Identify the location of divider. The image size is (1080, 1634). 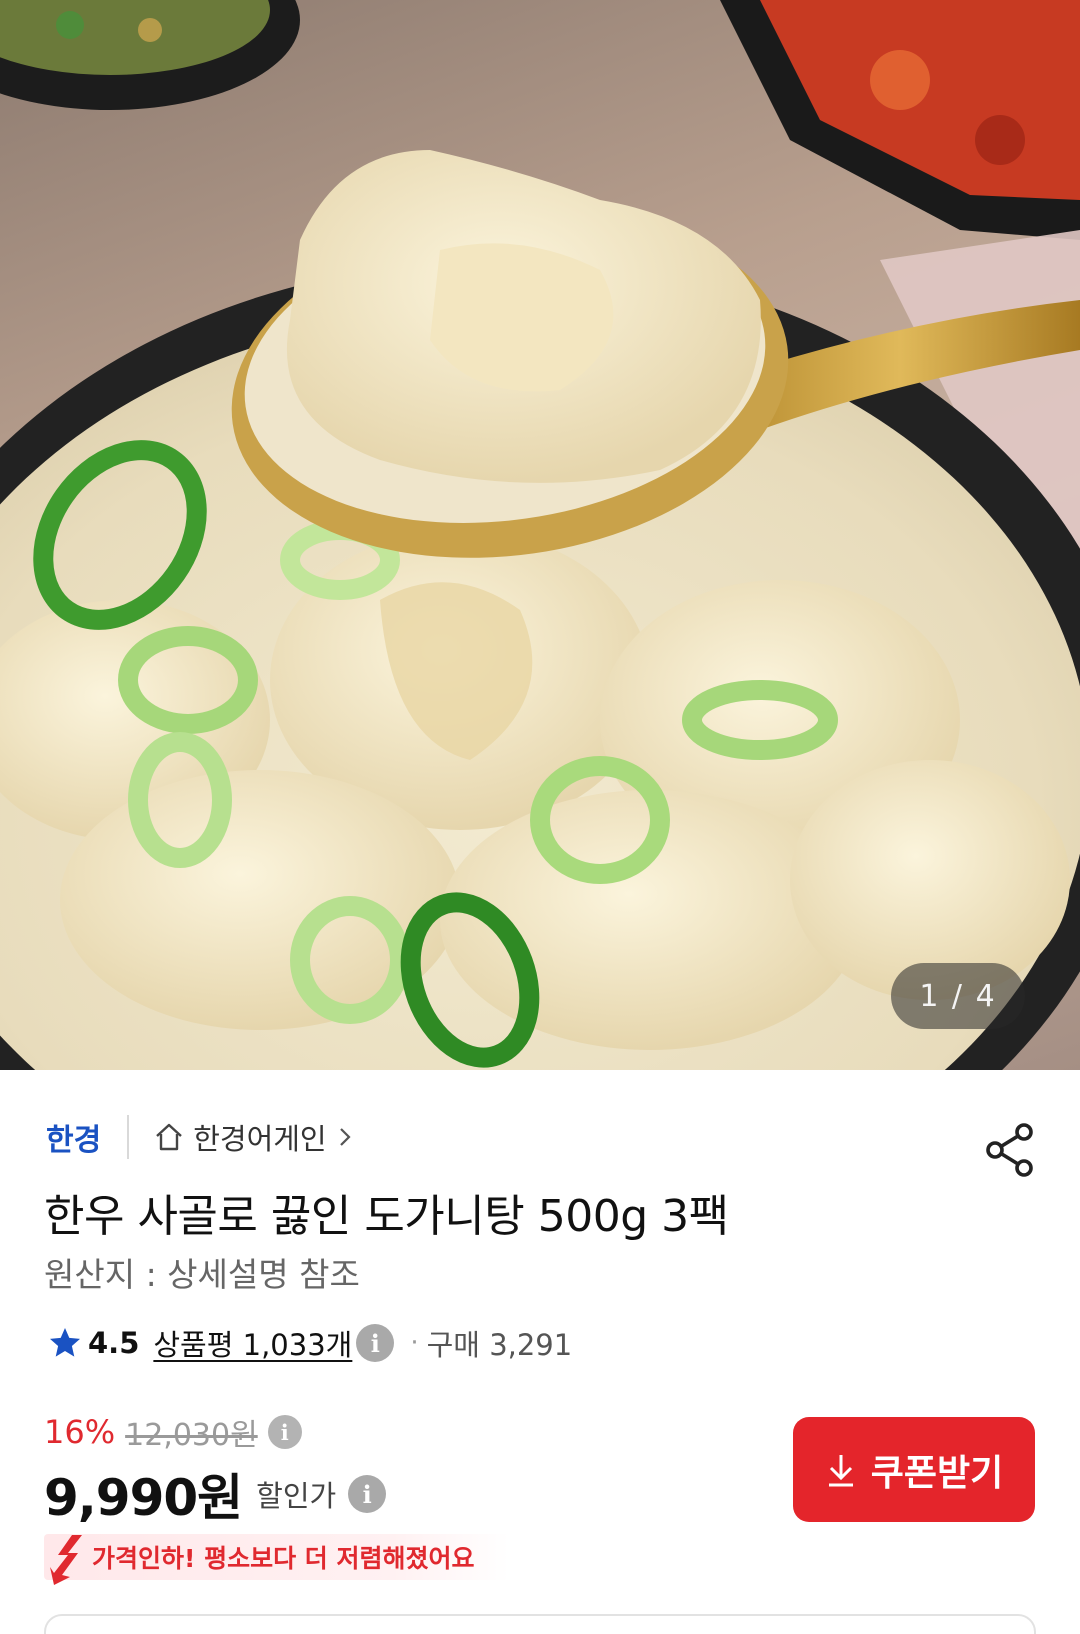
(128, 1137).